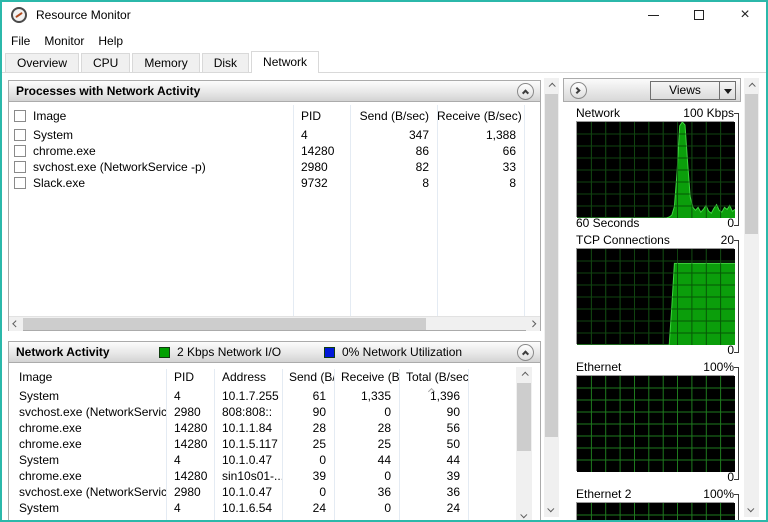 The height and width of the screenshot is (522, 768). I want to click on chart-title: Network, so click(598, 113).